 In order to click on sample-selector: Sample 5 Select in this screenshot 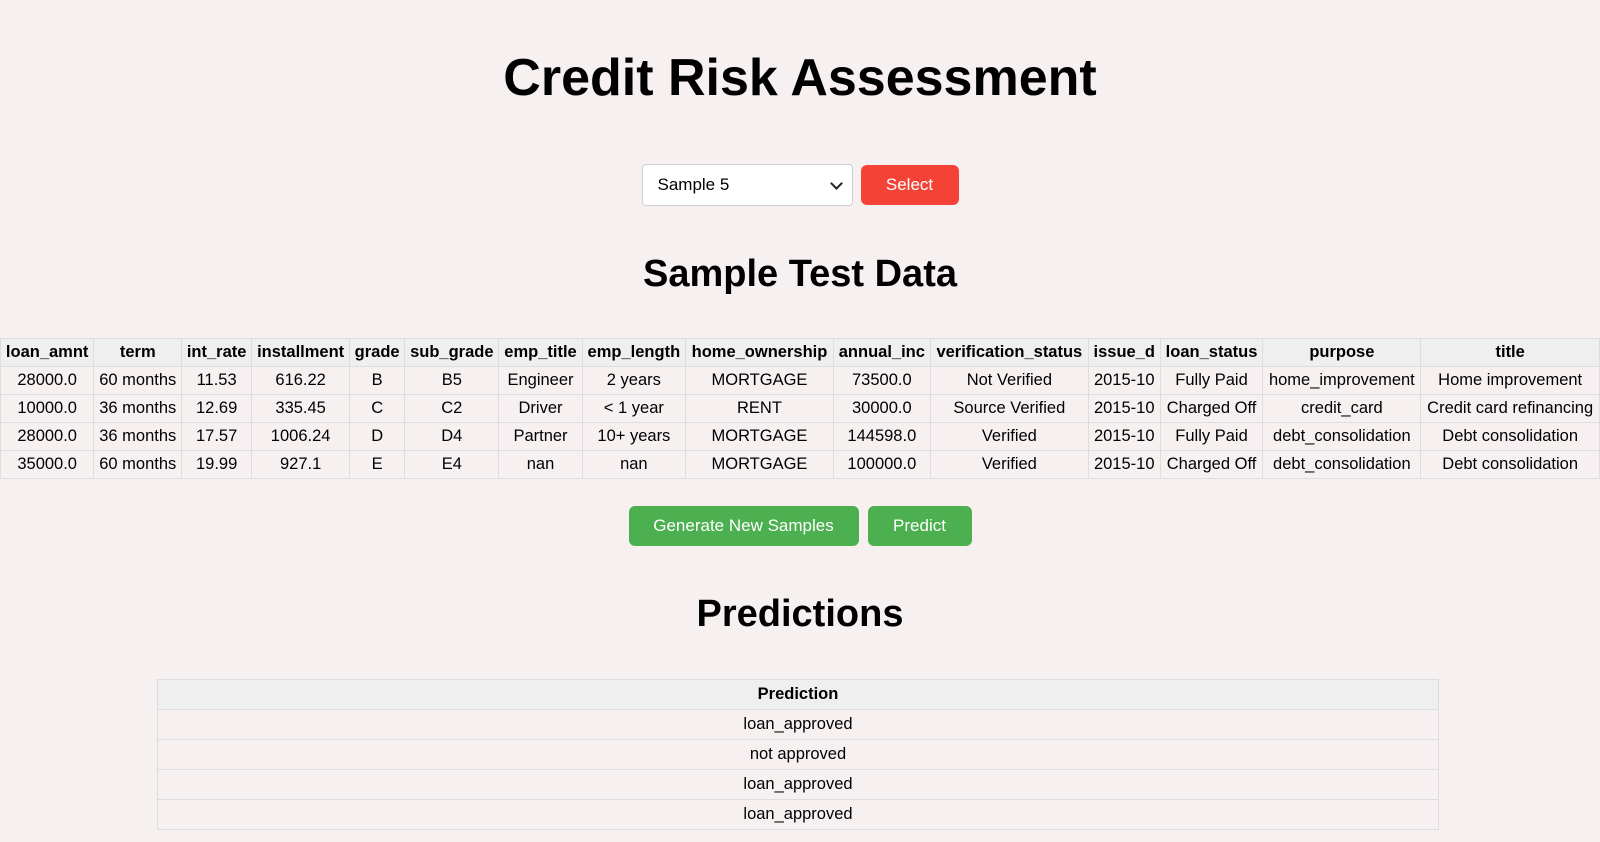, I will do `click(800, 185)`.